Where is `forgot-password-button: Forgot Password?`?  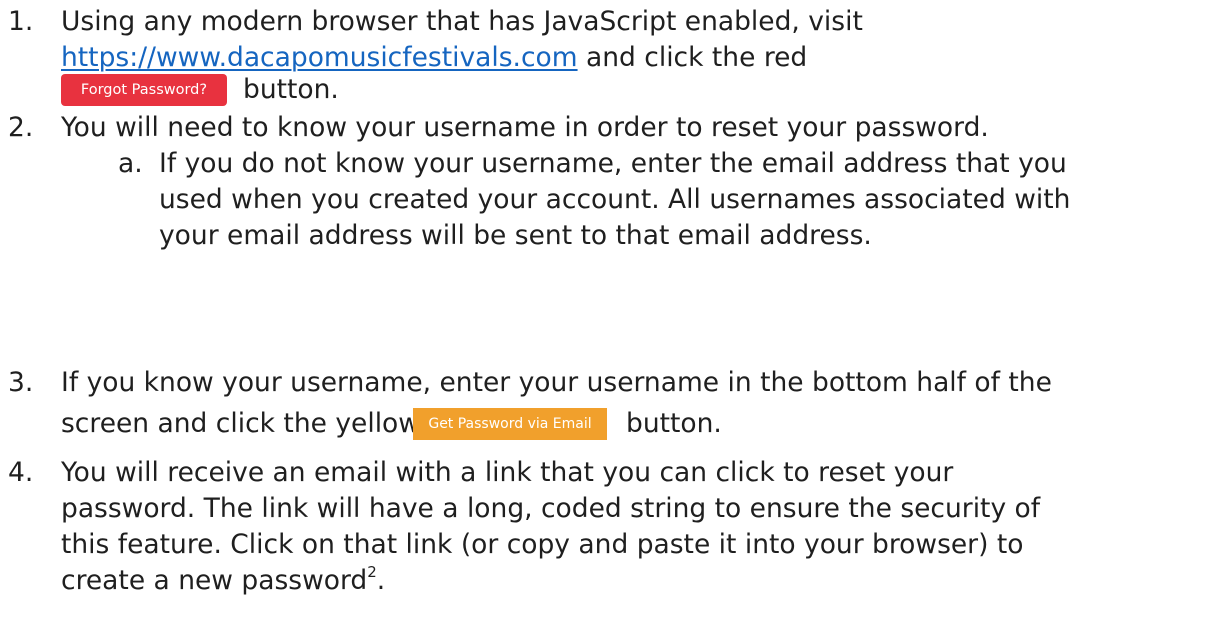
forgot-password-button: Forgot Password? is located at coordinates (144, 90).